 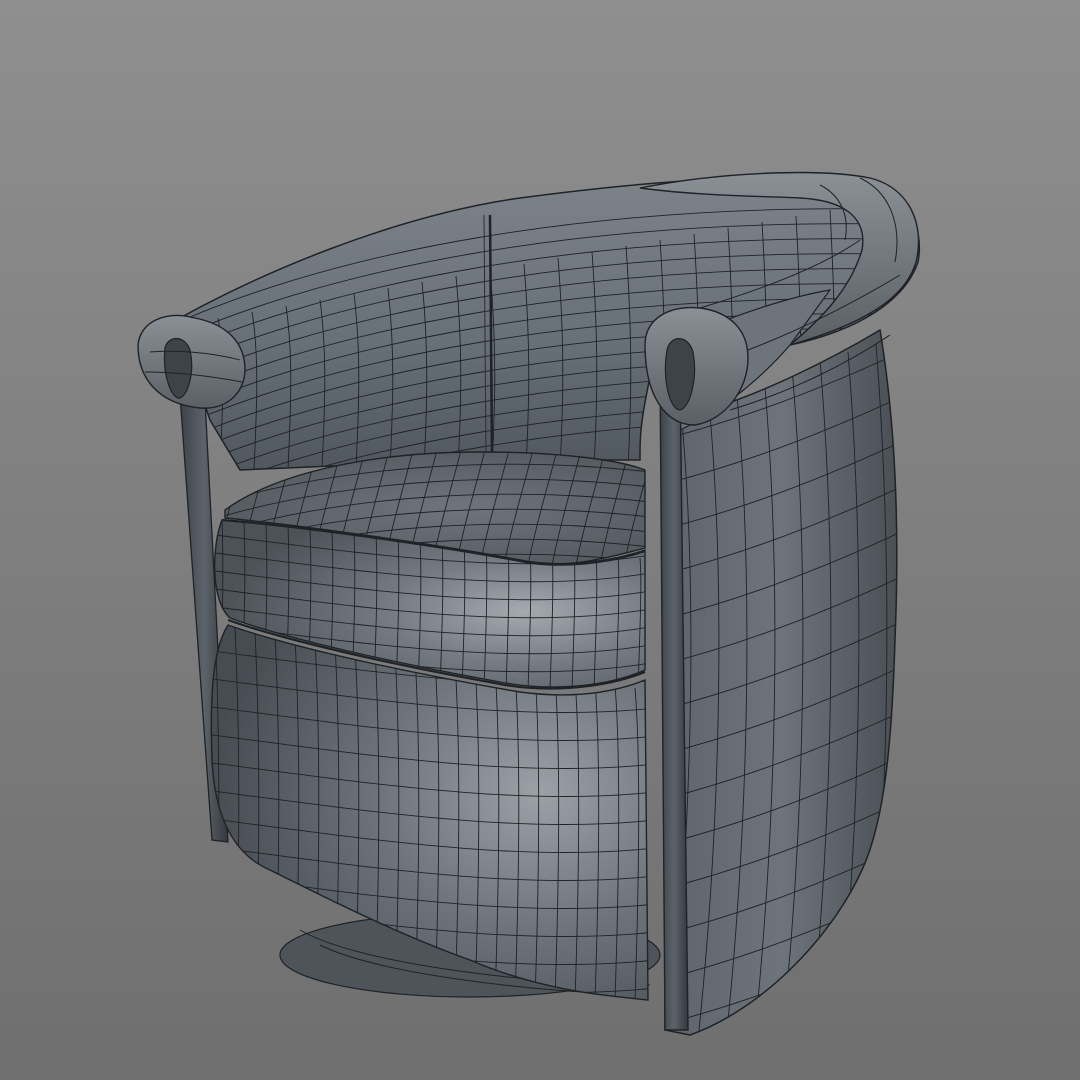 I want to click on chair-side-panel, so click(x=781, y=682).